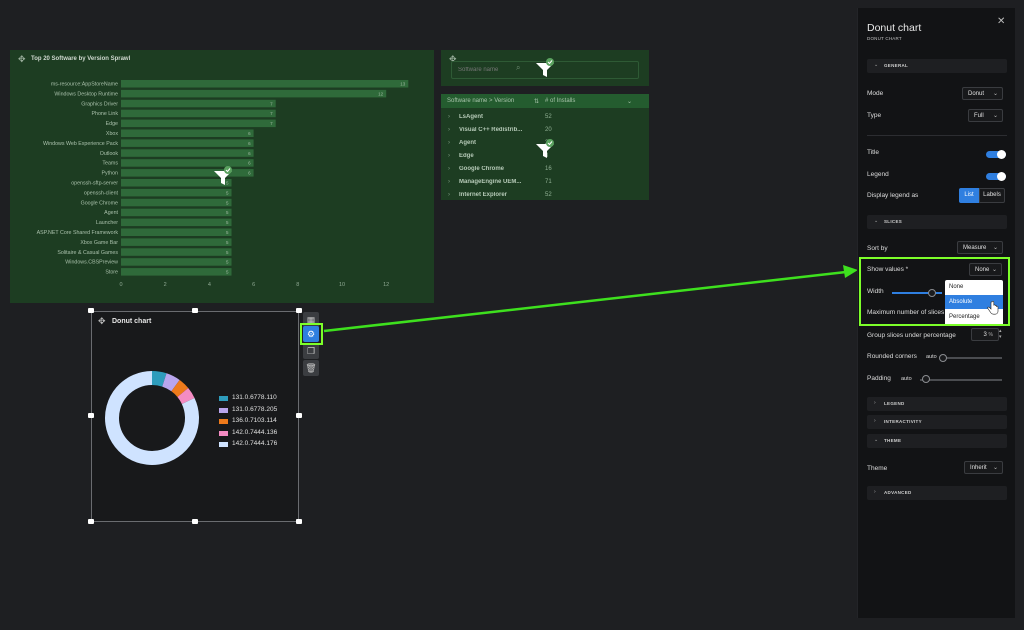 Image resolution: width=1024 pixels, height=630 pixels. I want to click on installs-count-cell: 52, so click(548, 117).